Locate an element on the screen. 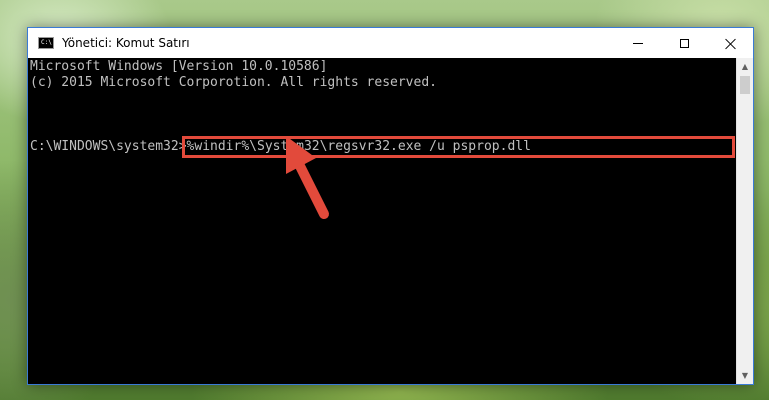 This screenshot has width=769, height=400. scroll-down-button: ▼ is located at coordinates (745, 375).